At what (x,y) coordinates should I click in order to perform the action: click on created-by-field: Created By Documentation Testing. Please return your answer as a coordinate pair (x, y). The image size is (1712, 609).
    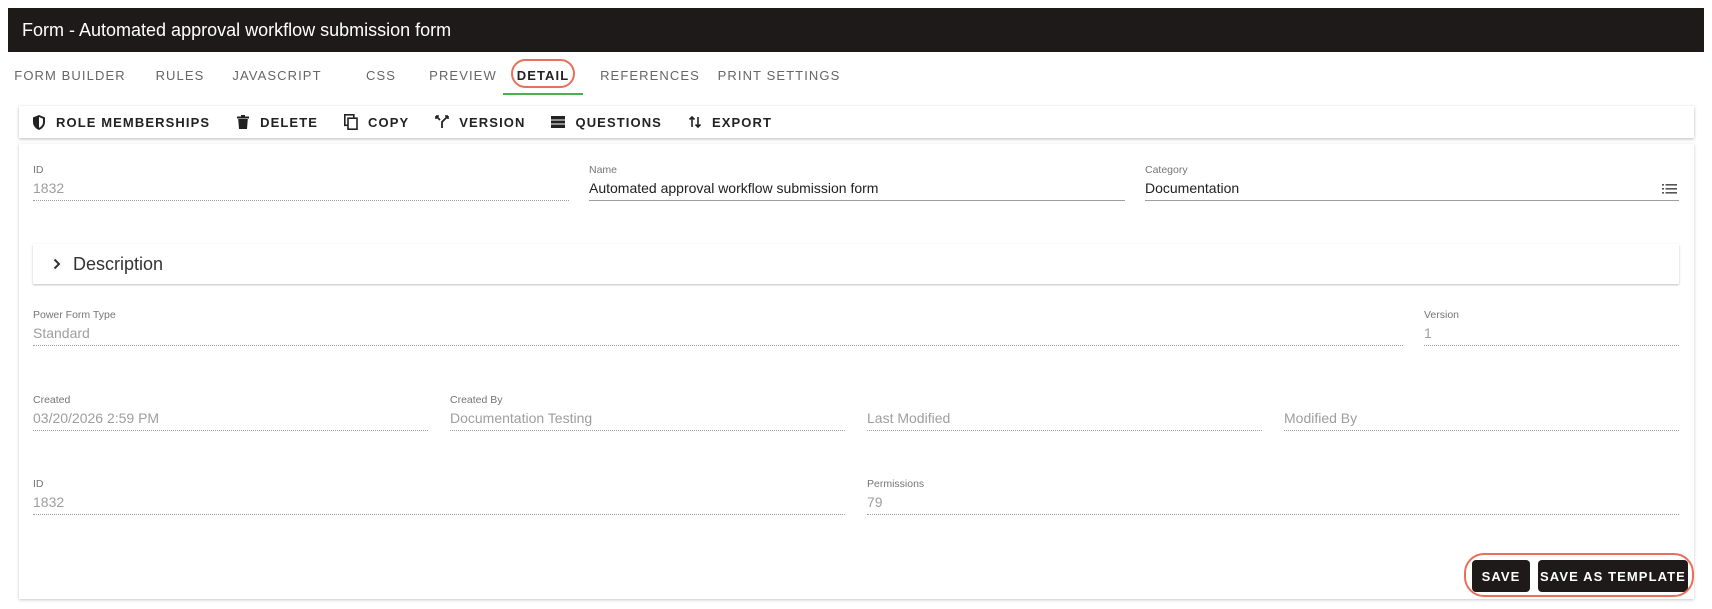
    Looking at the image, I should click on (647, 412).